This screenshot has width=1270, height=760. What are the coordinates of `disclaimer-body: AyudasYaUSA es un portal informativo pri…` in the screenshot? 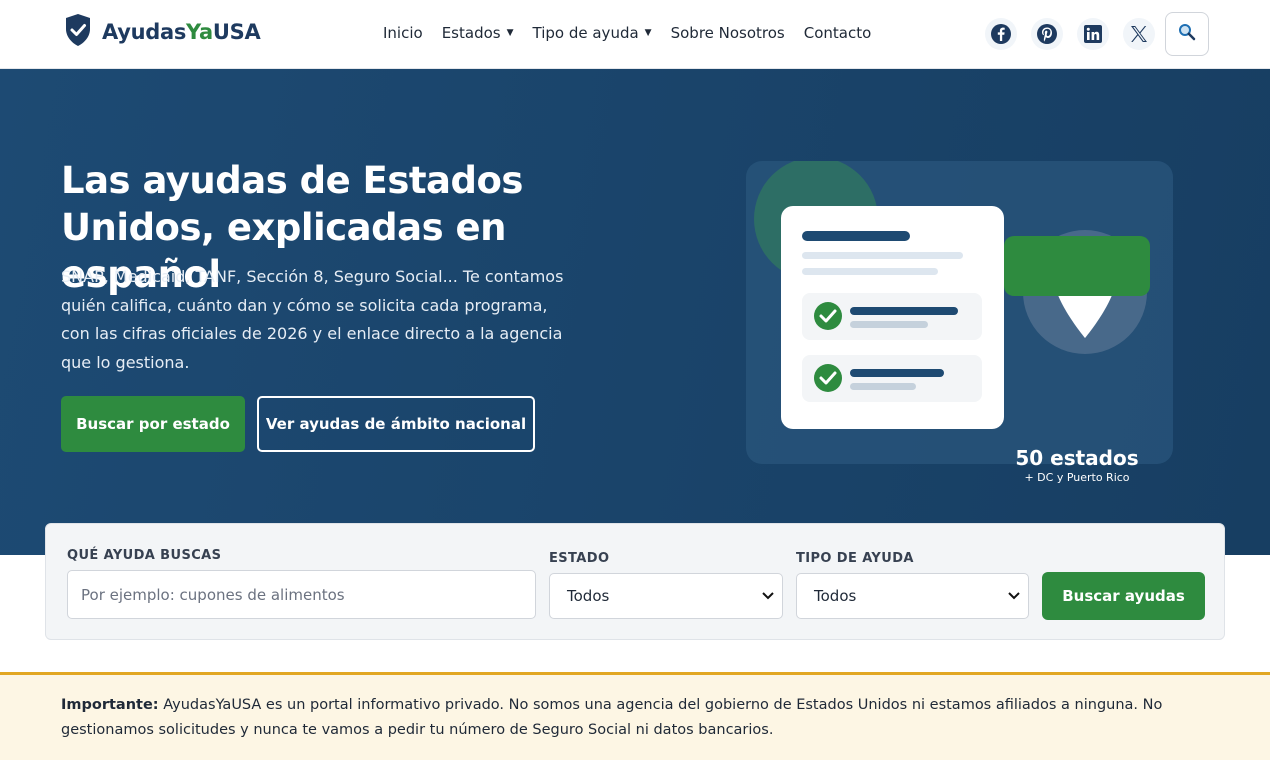 It's located at (612, 717).